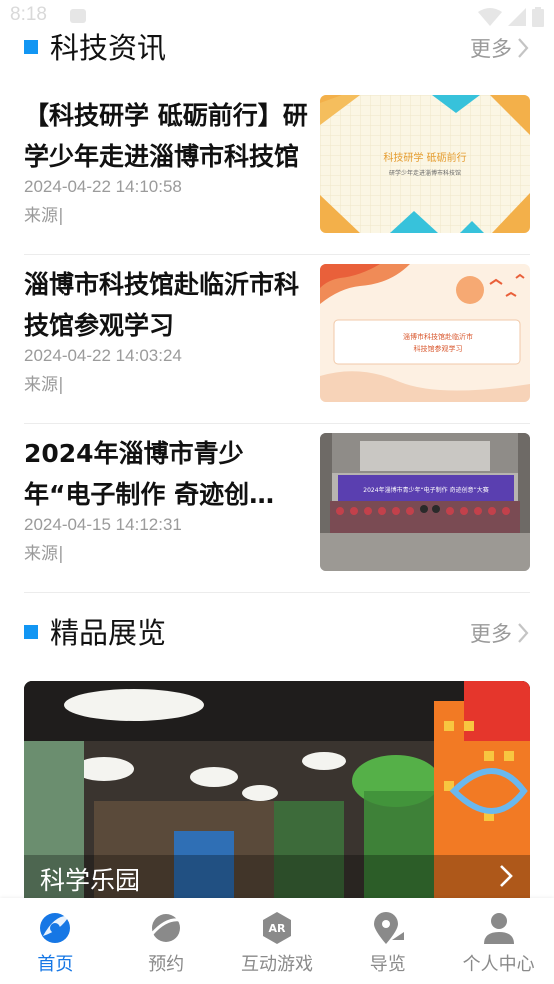 Image resolution: width=554 pixels, height=984 pixels. I want to click on exhibit-more-link: 更多, so click(500, 633).